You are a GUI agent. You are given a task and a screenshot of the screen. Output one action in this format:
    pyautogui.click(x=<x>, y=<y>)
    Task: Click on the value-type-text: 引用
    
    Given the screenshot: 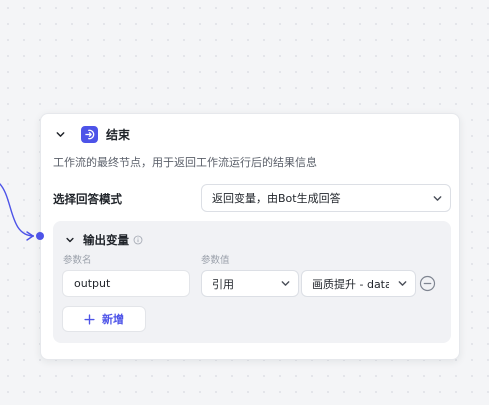 What is the action you would take?
    pyautogui.click(x=223, y=284)
    